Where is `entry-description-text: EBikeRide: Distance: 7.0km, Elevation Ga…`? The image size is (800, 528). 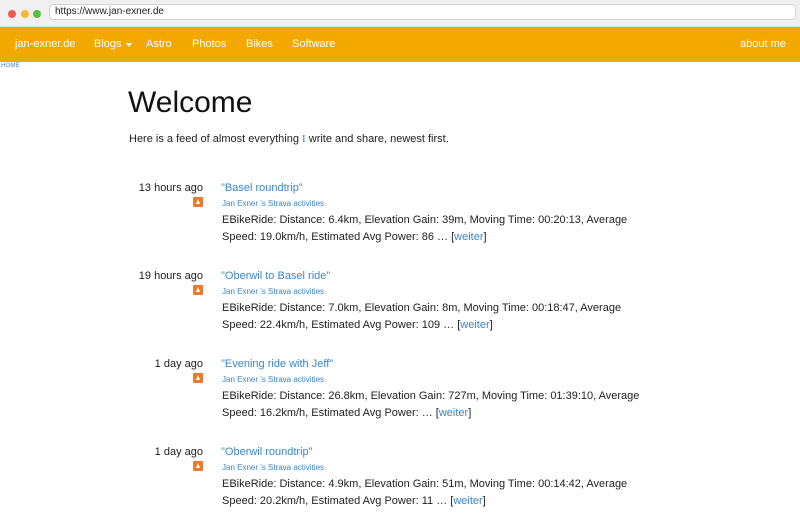 entry-description-text: EBikeRide: Distance: 7.0km, Elevation Ga… is located at coordinates (422, 316).